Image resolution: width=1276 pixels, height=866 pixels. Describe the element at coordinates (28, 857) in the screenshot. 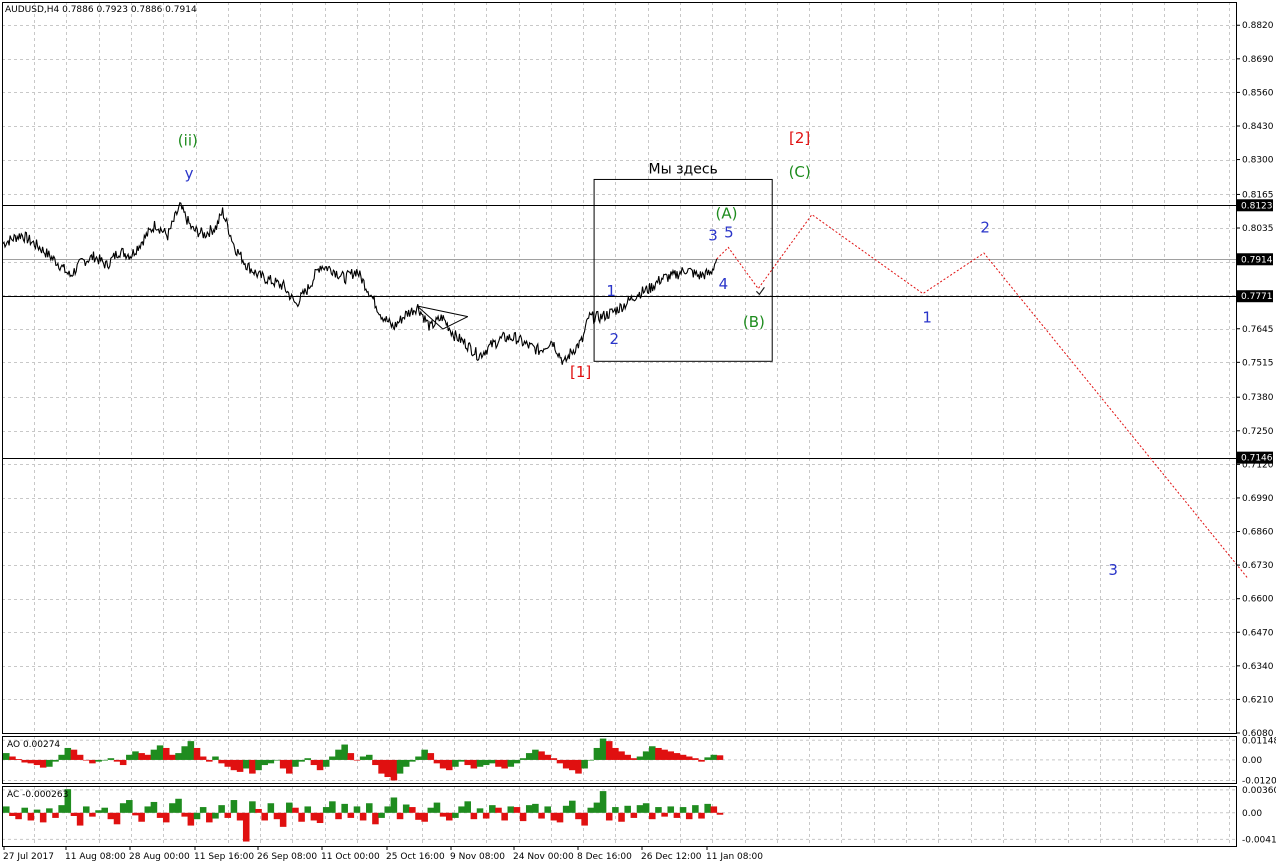

I see `x-tick-label: 27 Jul 2017` at that location.